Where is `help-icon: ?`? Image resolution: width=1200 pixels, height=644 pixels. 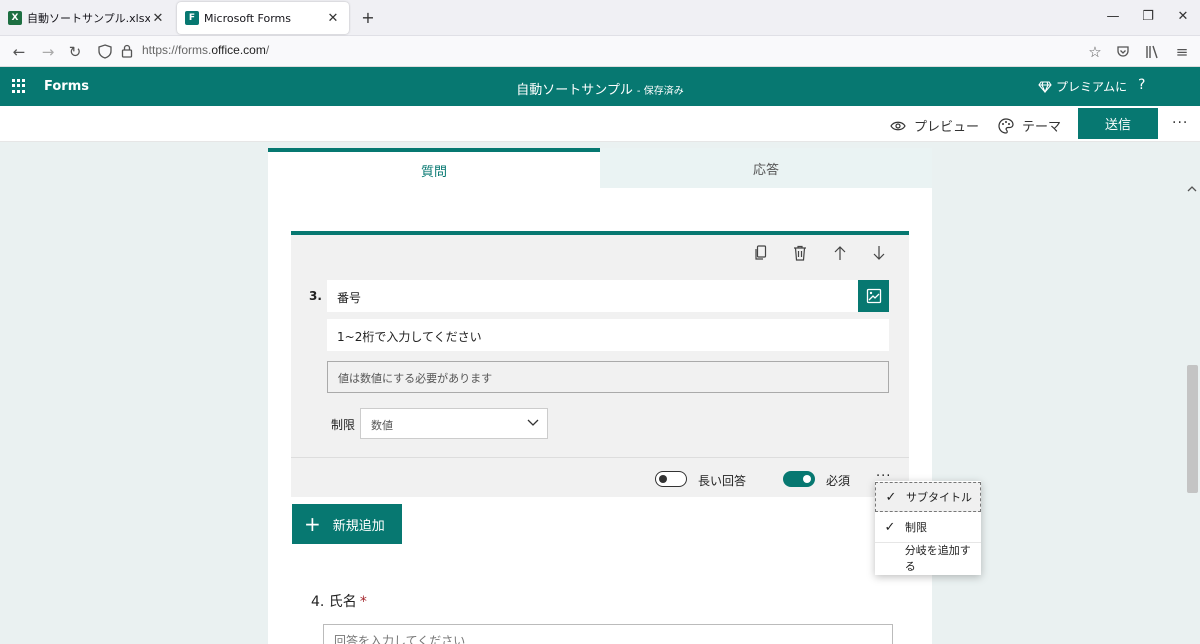 help-icon: ? is located at coordinates (1141, 85).